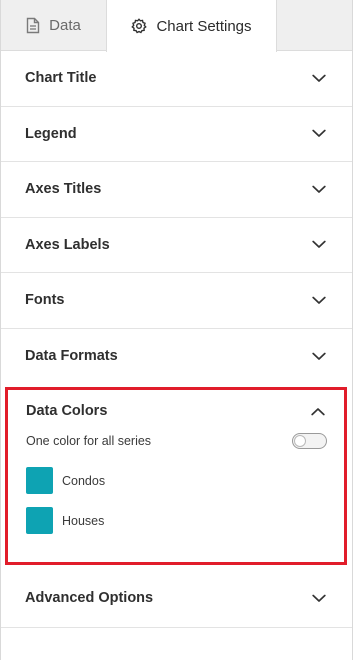 This screenshot has width=353, height=660. Describe the element at coordinates (185, 520) in the screenshot. I see `series-row-houses: Houses` at that location.